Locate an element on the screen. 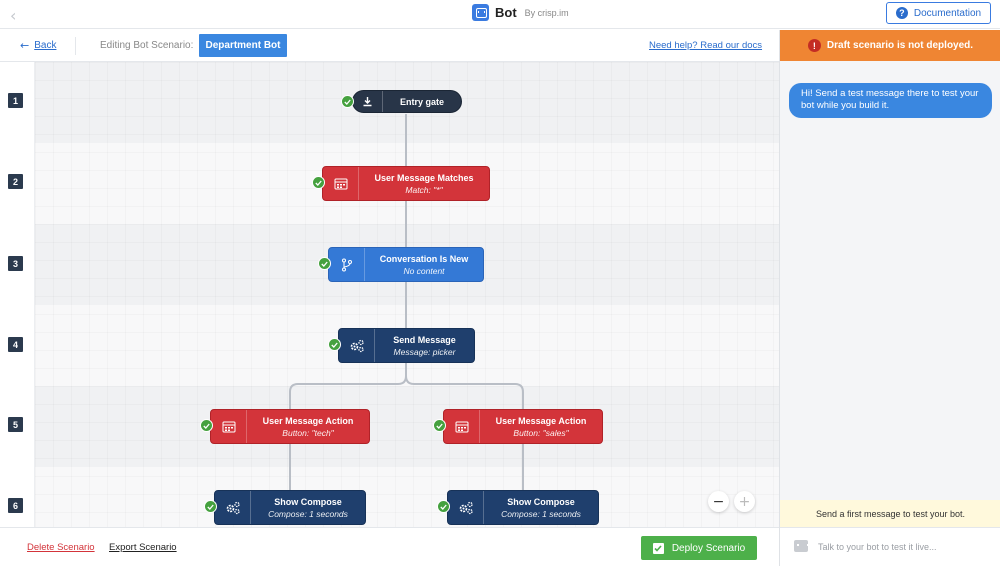 The width and height of the screenshot is (1000, 566). help-icon: ? is located at coordinates (901, 13).